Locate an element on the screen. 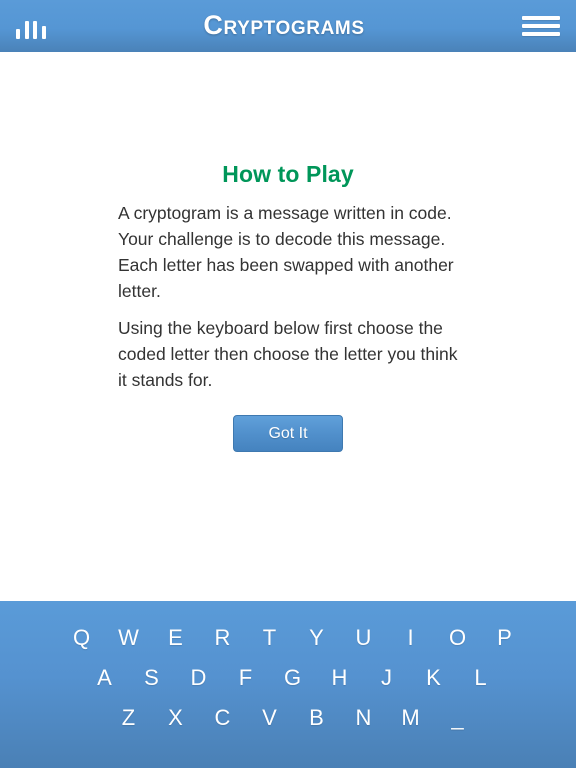 The height and width of the screenshot is (768, 576). keyboard-key-q: Q is located at coordinates (81, 638).